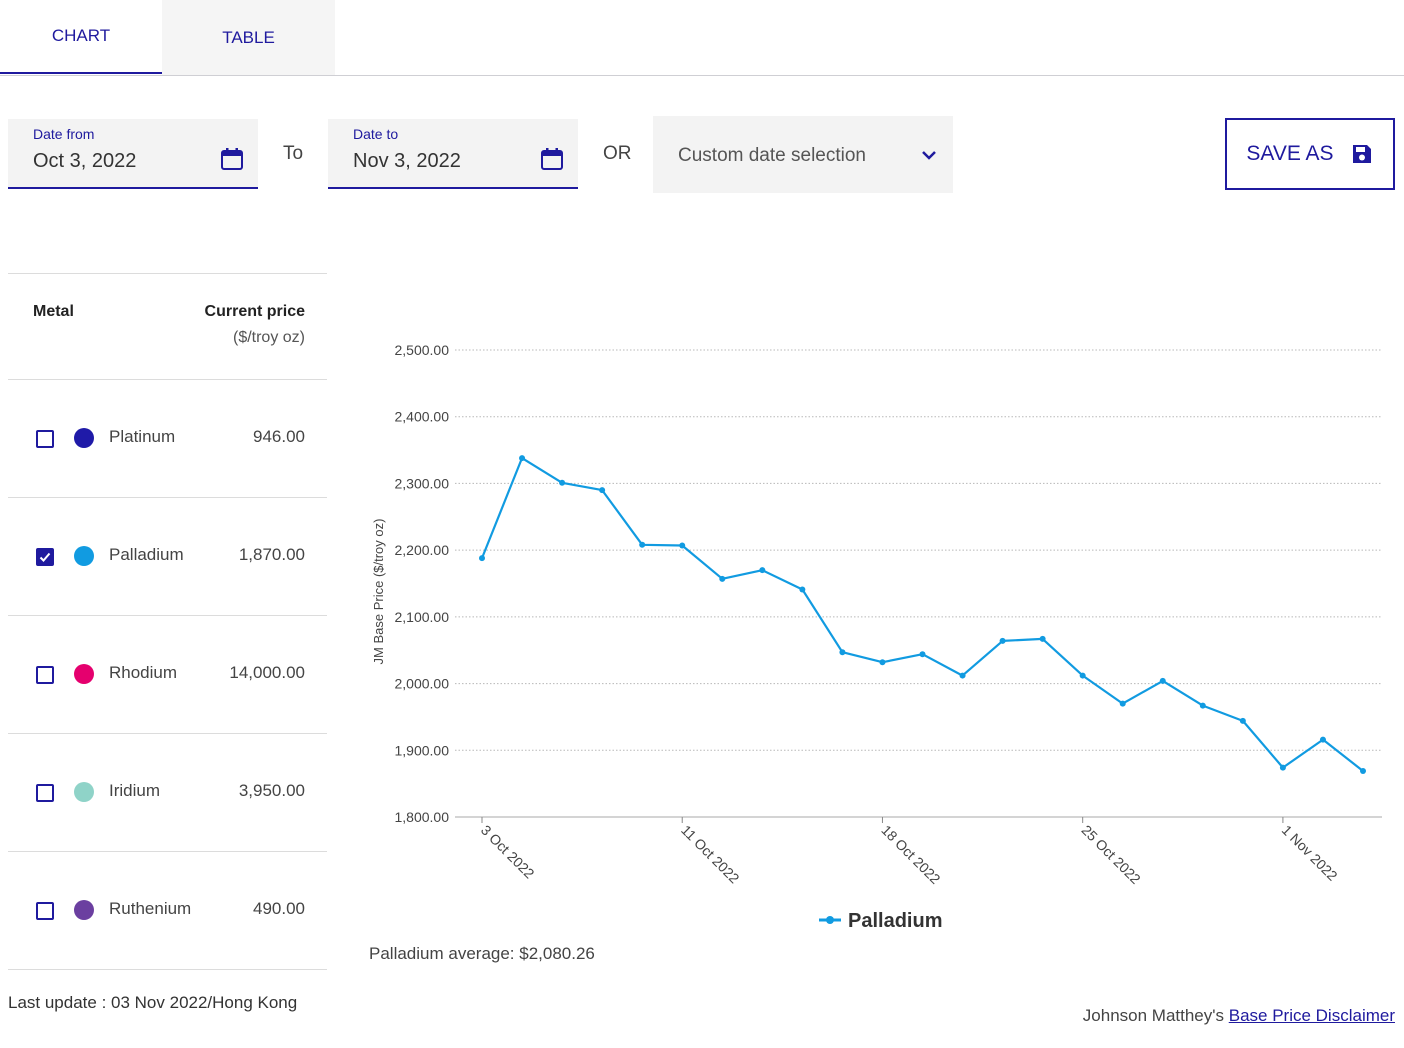  I want to click on y-tick-label: 1,900.00, so click(422, 750).